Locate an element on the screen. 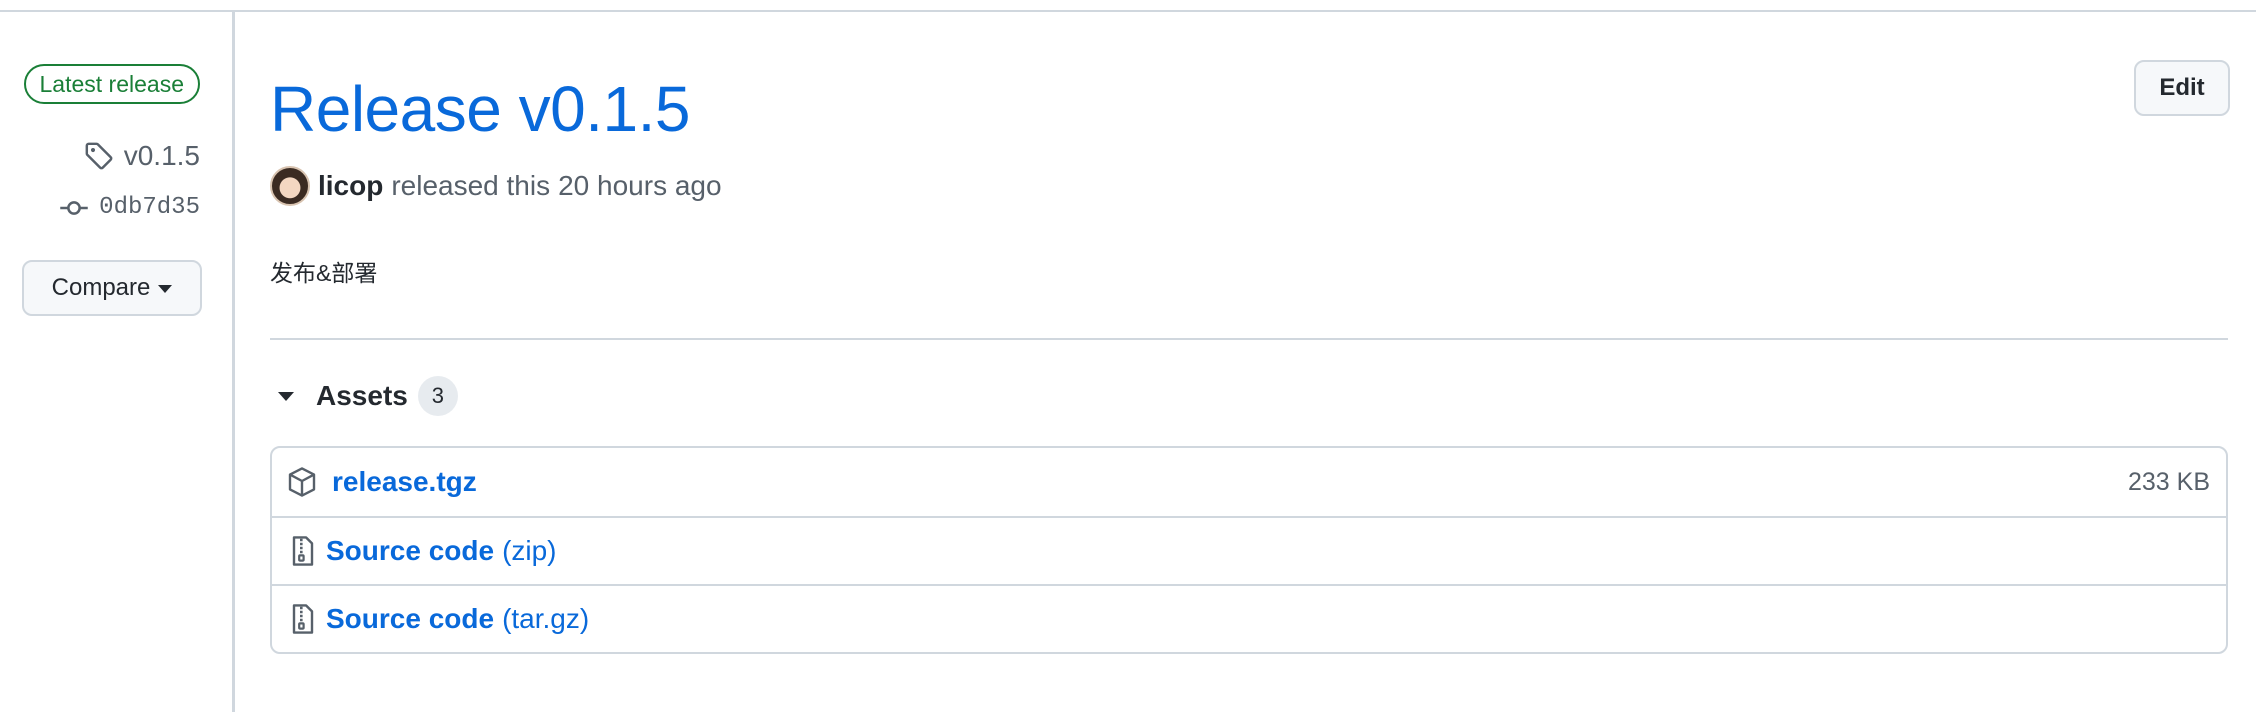 The height and width of the screenshot is (712, 2256). released-text: released this is located at coordinates (471, 185).